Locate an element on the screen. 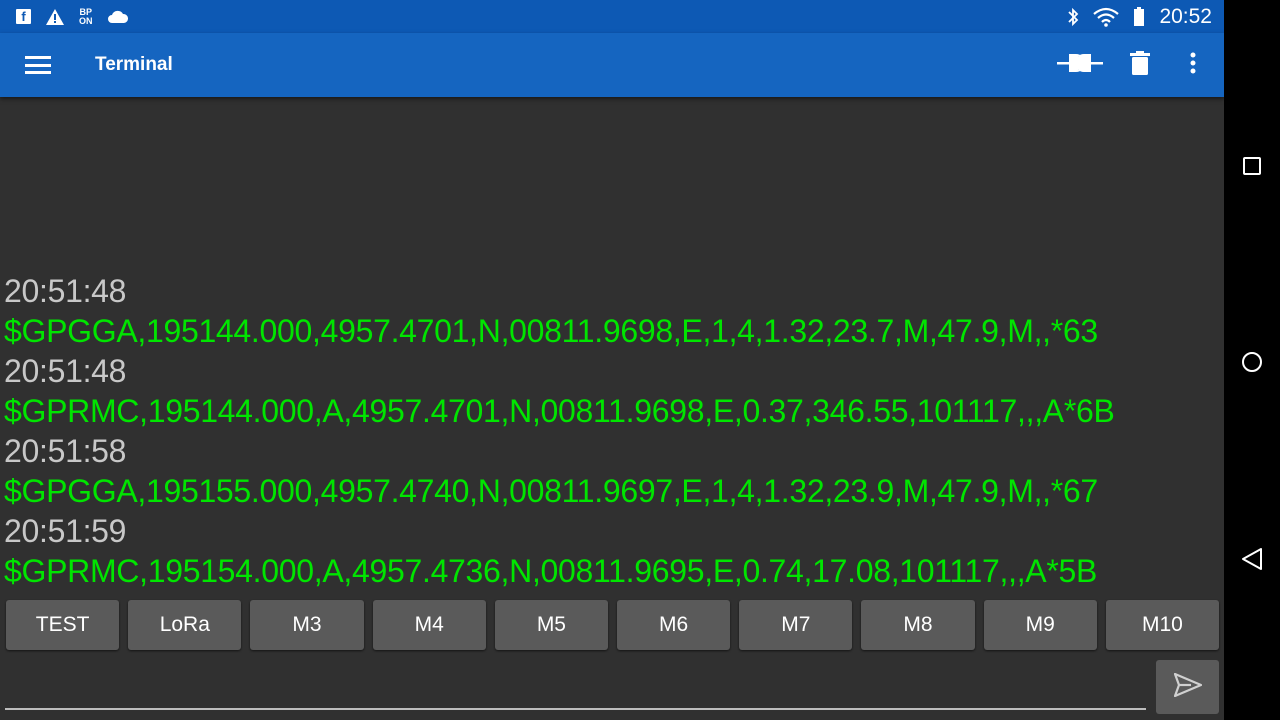 Image resolution: width=1280 pixels, height=720 pixels. back-icon is located at coordinates (1252, 561).